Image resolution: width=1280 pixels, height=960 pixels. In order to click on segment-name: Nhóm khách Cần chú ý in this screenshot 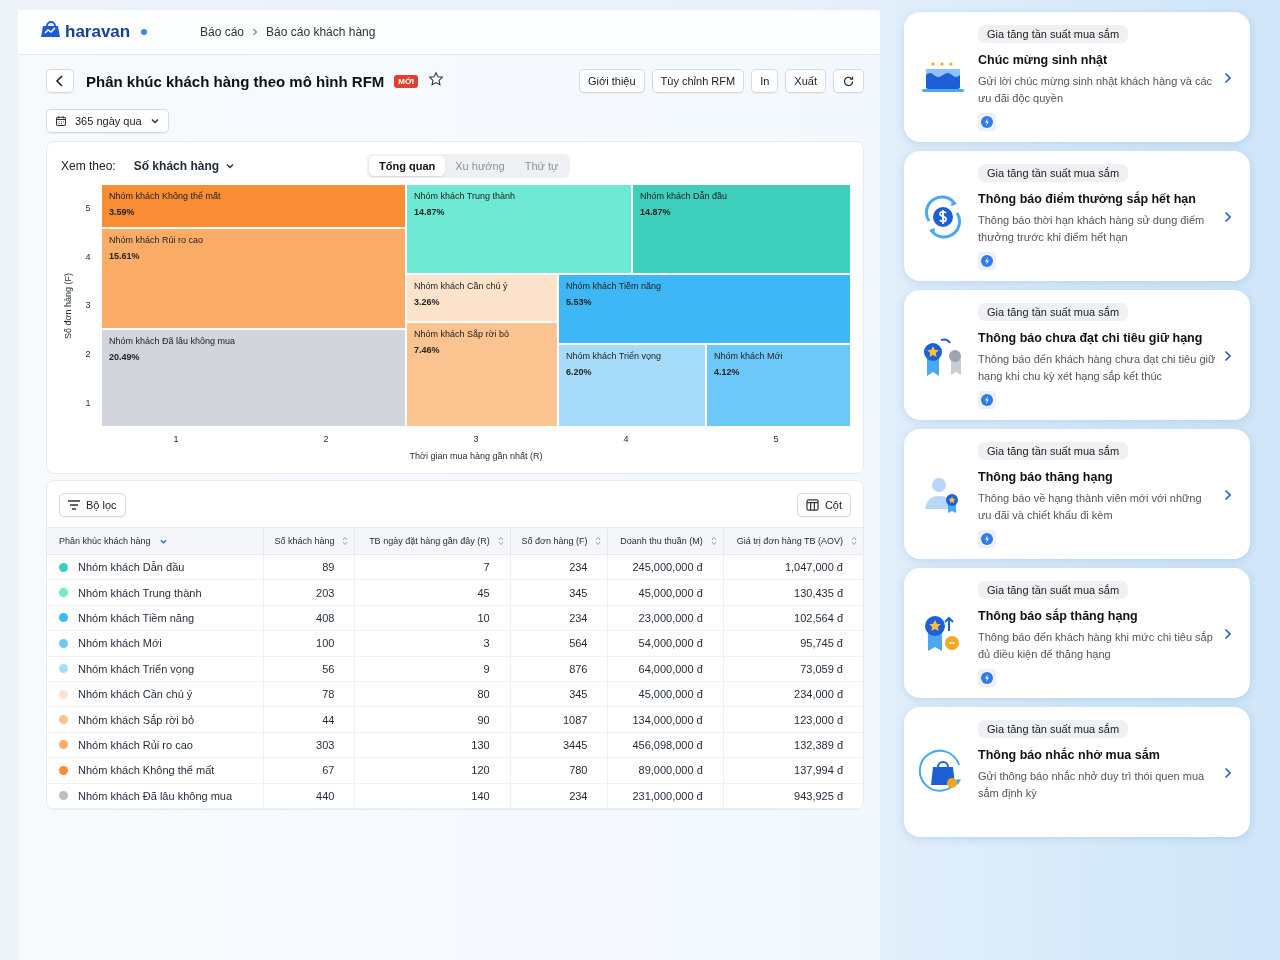, I will do `click(461, 286)`.